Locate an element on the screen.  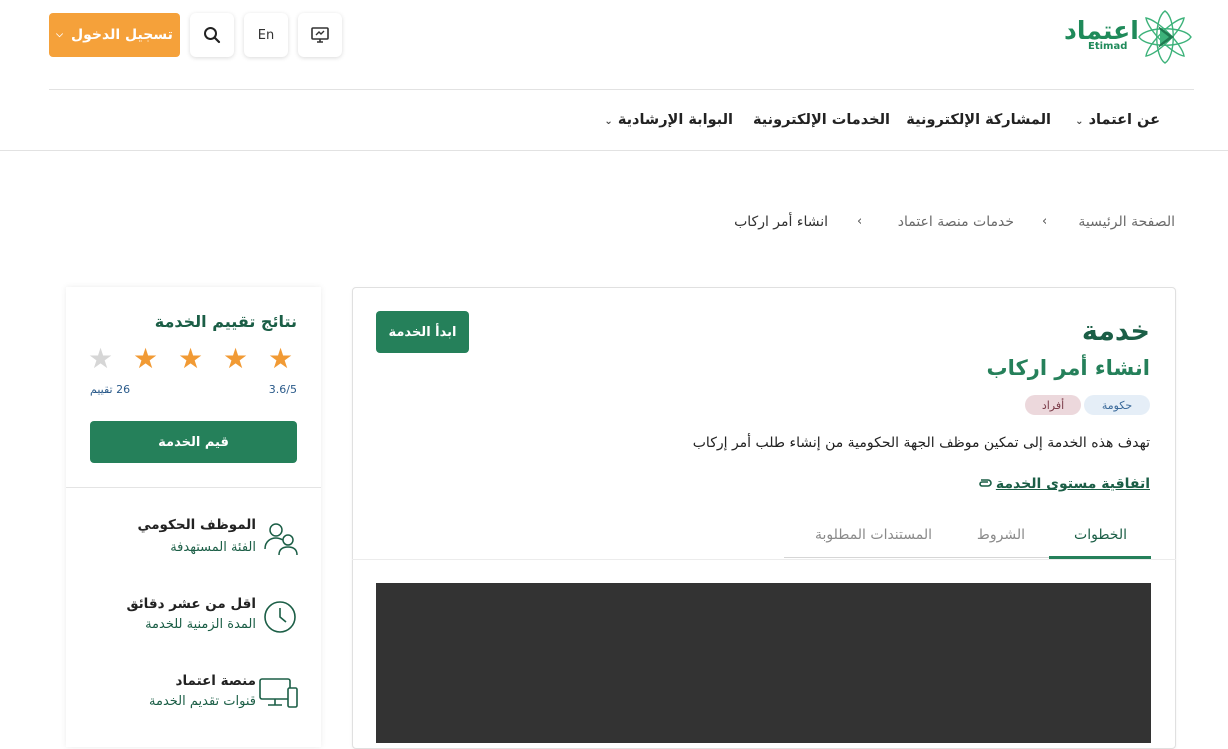
service-video is located at coordinates (763, 663).